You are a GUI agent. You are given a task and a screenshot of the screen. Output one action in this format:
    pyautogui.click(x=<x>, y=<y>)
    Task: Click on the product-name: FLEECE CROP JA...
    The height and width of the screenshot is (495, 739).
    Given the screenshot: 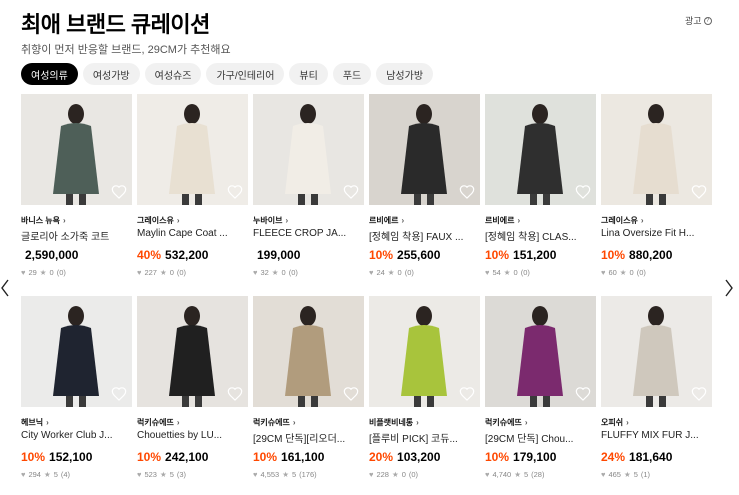 What is the action you would take?
    pyautogui.click(x=308, y=233)
    